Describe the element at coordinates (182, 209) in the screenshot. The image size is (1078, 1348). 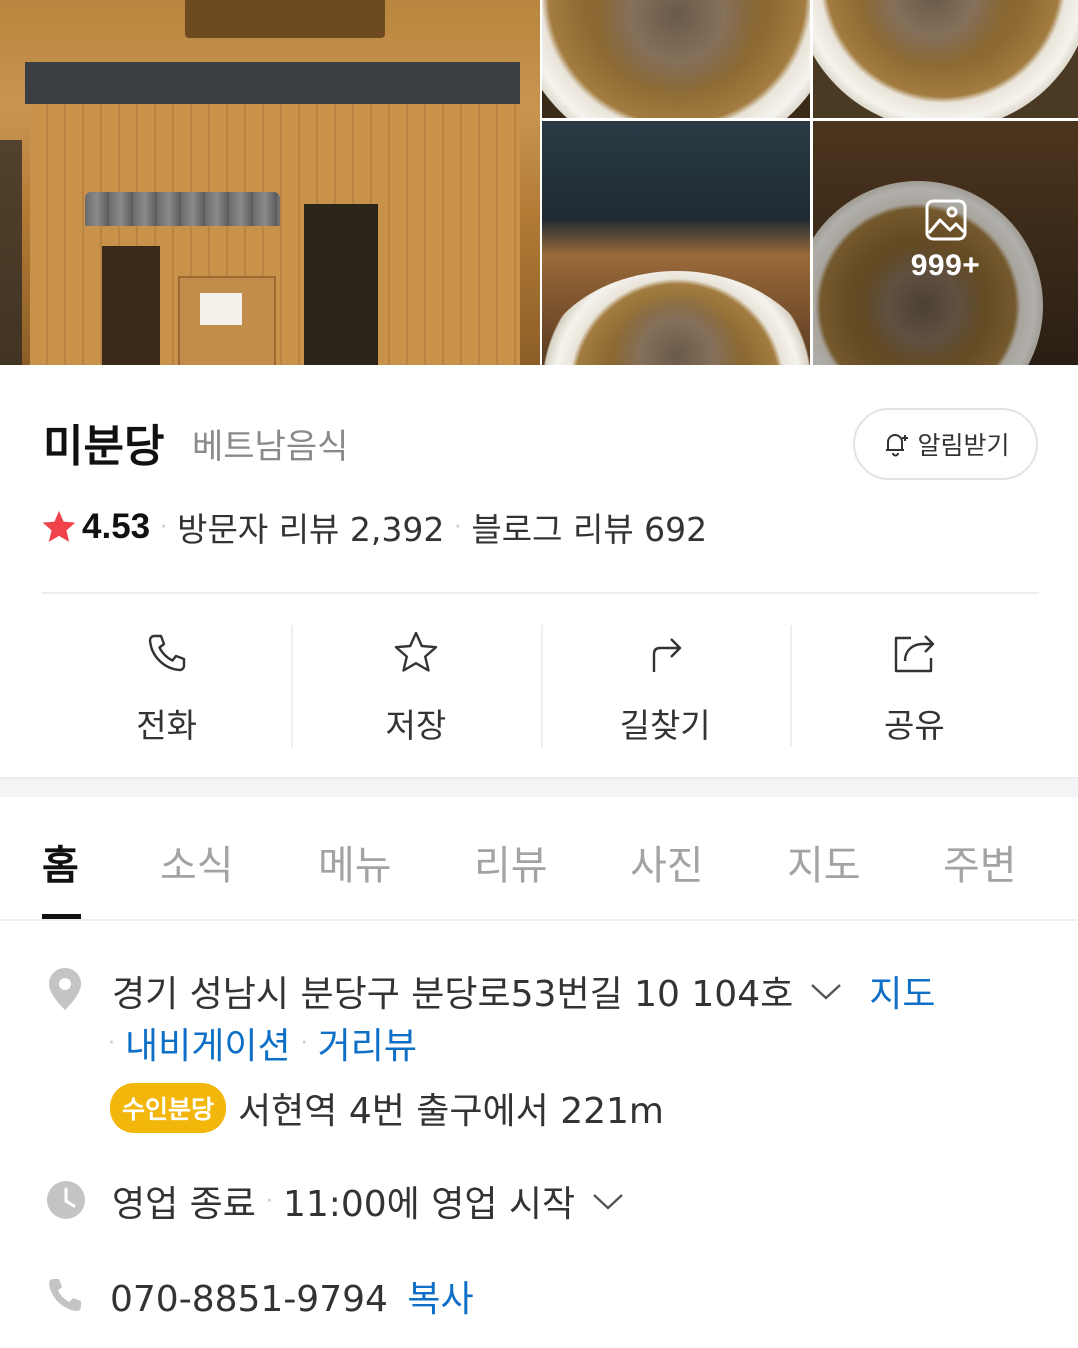
I see `tile-roof` at that location.